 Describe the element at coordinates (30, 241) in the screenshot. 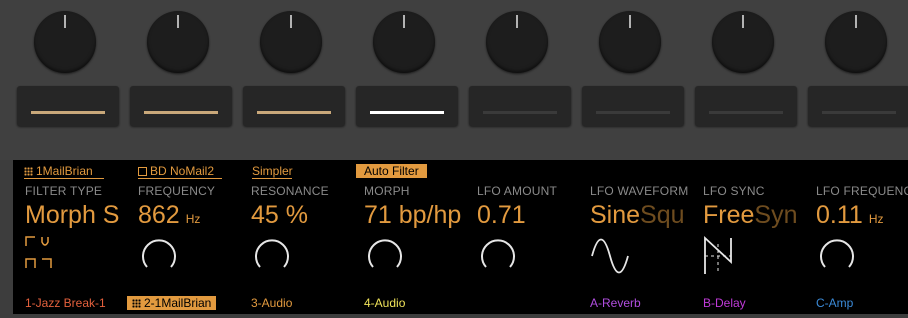

I see `lowpass-icon` at that location.